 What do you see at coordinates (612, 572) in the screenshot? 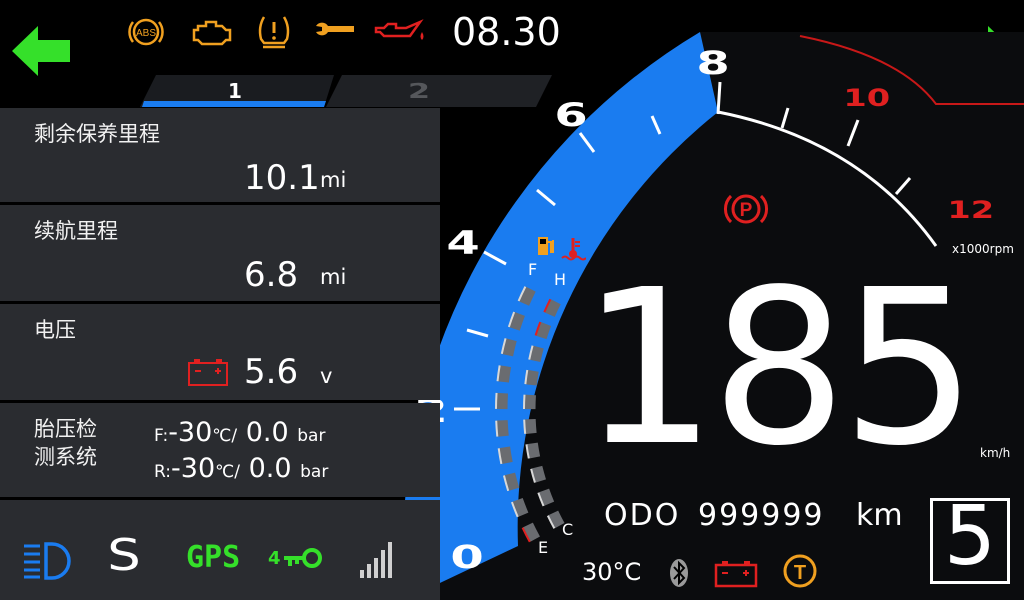
I see `ambient-temperature: 30°C` at bounding box center [612, 572].